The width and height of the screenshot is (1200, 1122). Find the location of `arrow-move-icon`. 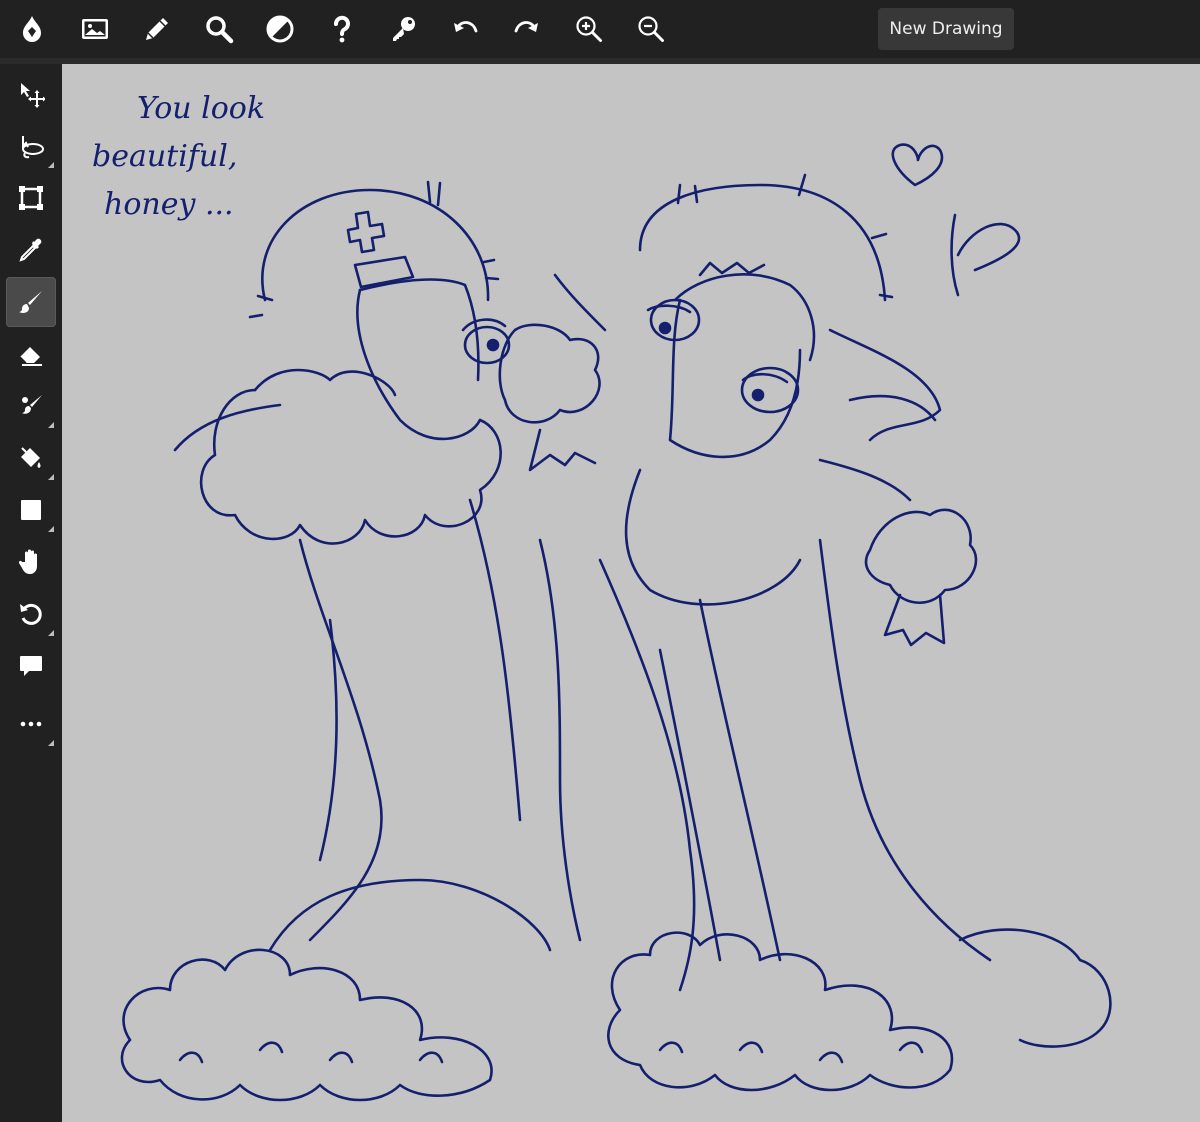

arrow-move-icon is located at coordinates (33, 95).